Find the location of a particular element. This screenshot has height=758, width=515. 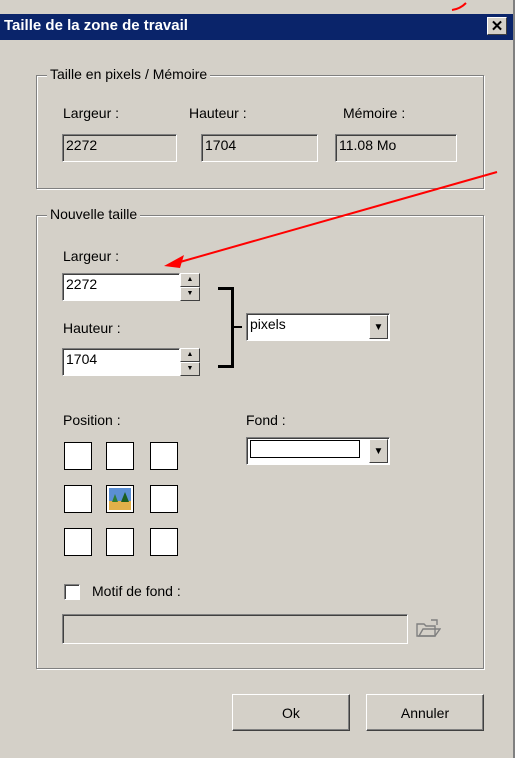

annotation-arrow-line is located at coordinates (338, 217).